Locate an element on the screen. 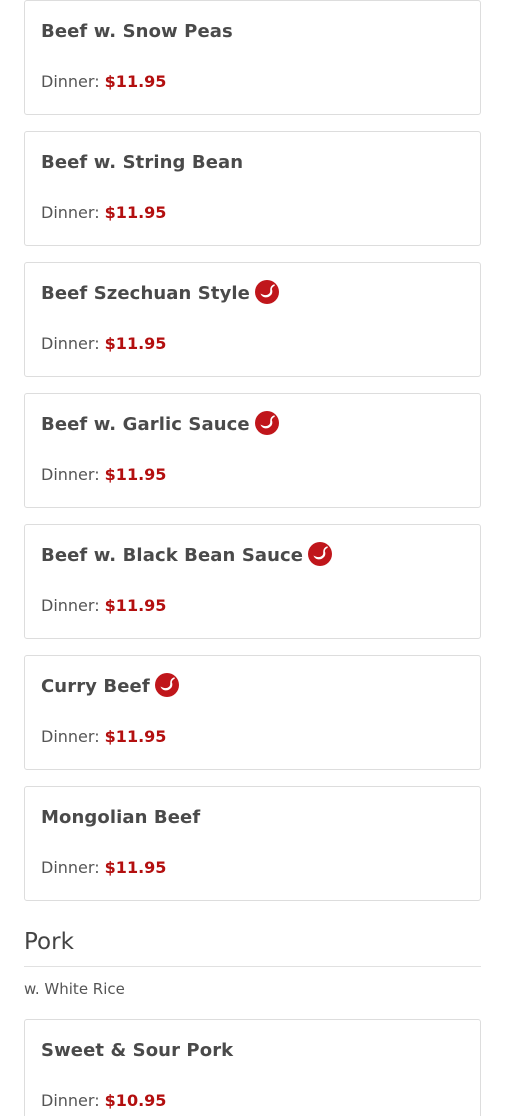 The height and width of the screenshot is (1116, 510). menu-item-card: Beef Szechuan Style Dinner: $11.95 is located at coordinates (252, 319).